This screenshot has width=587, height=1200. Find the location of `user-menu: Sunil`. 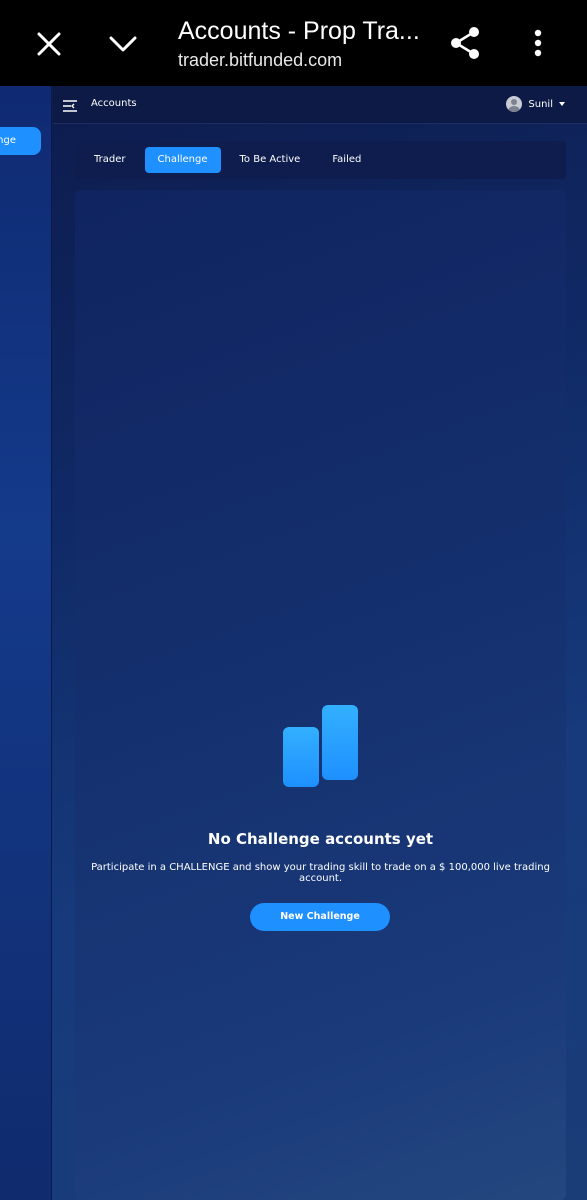

user-menu: Sunil is located at coordinates (535, 104).